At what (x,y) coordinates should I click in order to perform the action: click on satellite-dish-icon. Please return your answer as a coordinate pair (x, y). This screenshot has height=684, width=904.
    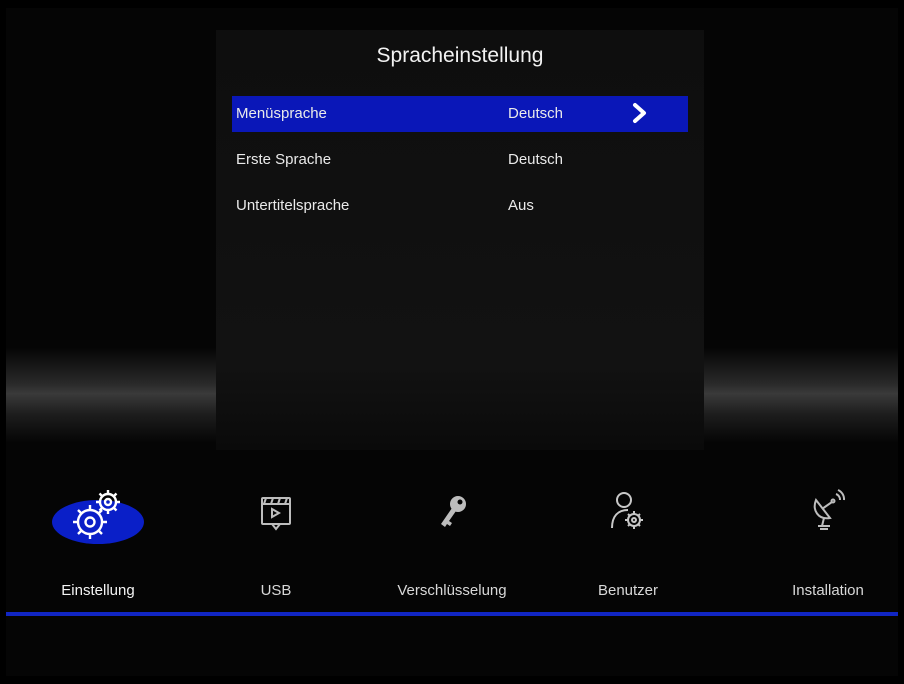
    Looking at the image, I should click on (829, 509).